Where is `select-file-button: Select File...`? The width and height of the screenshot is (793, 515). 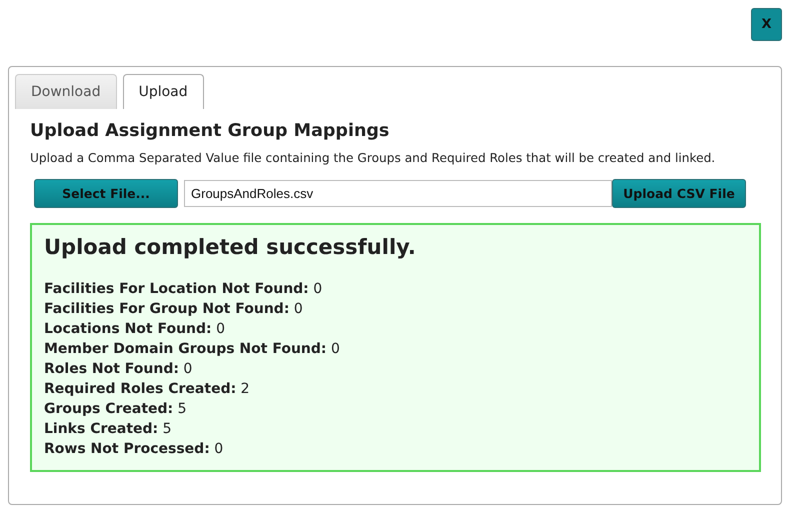
select-file-button: Select File... is located at coordinates (106, 193).